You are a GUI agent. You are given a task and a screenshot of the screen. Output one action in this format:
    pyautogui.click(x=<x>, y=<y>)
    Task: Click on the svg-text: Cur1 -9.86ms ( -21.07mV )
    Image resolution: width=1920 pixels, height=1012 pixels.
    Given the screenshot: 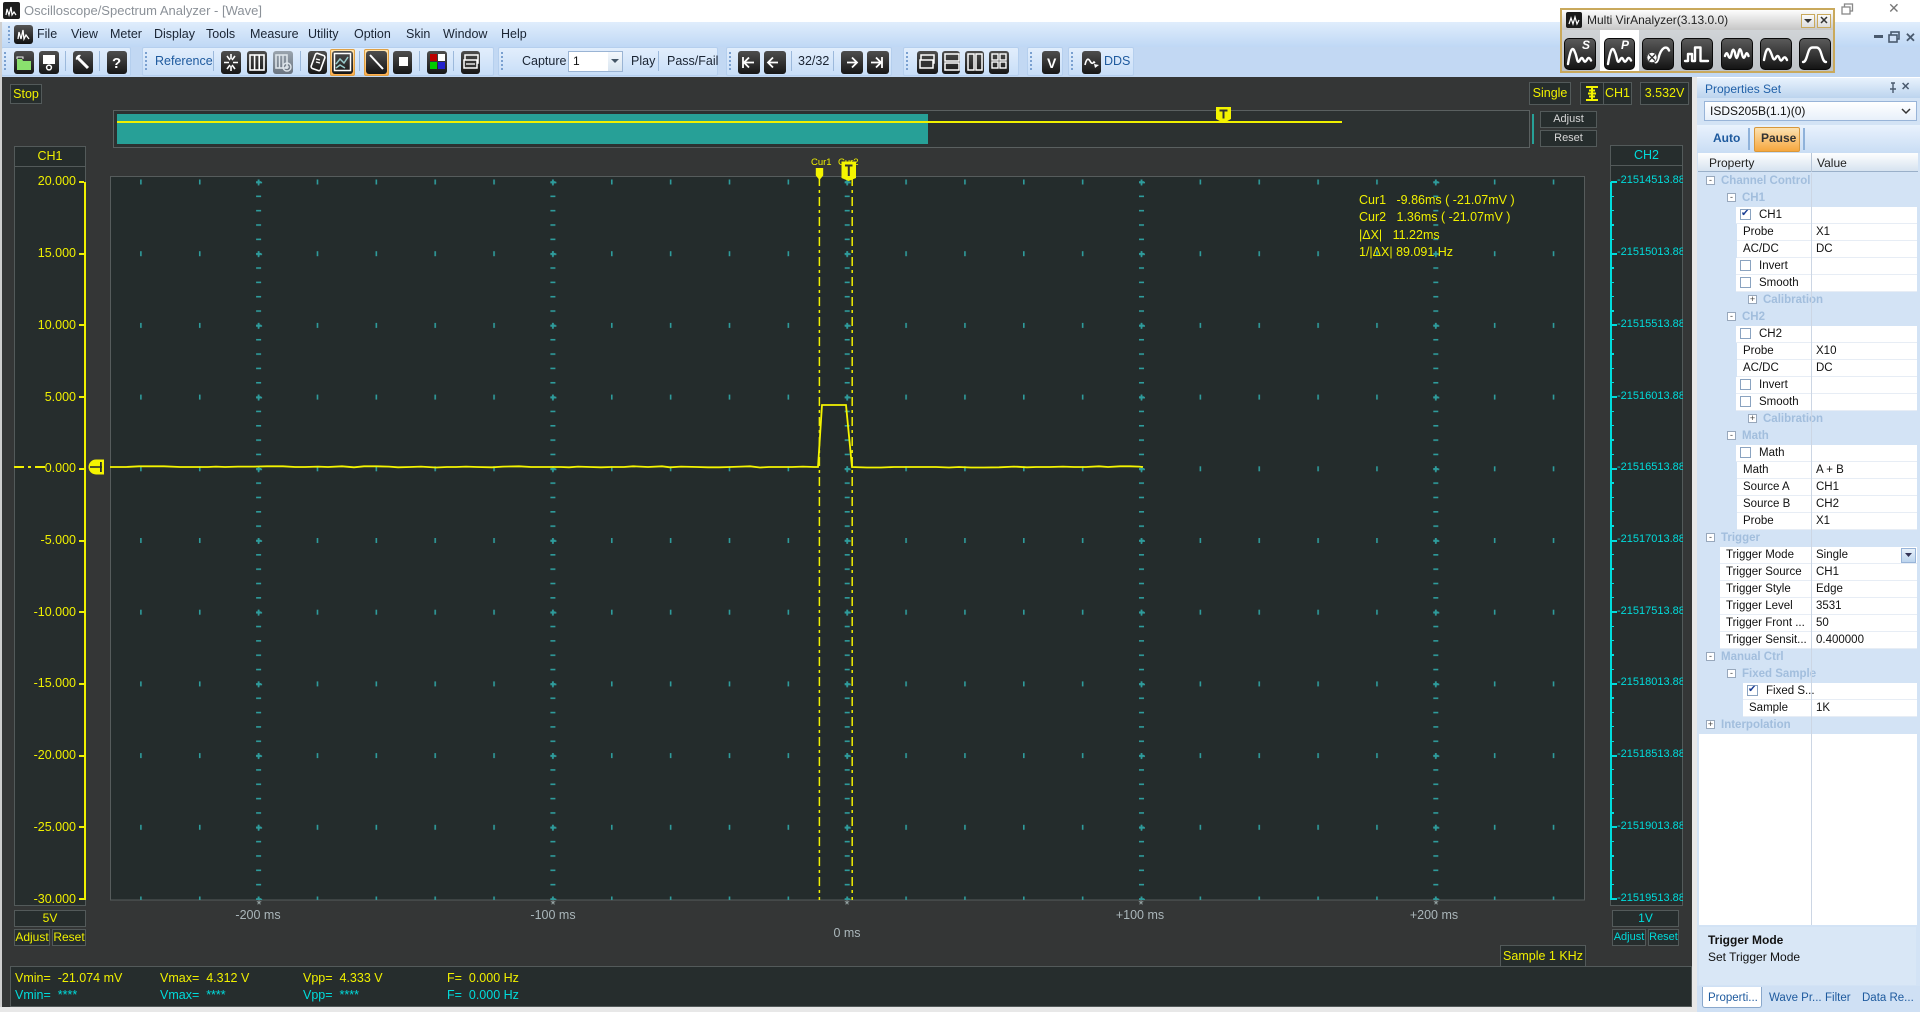 What is the action you would take?
    pyautogui.click(x=1437, y=200)
    